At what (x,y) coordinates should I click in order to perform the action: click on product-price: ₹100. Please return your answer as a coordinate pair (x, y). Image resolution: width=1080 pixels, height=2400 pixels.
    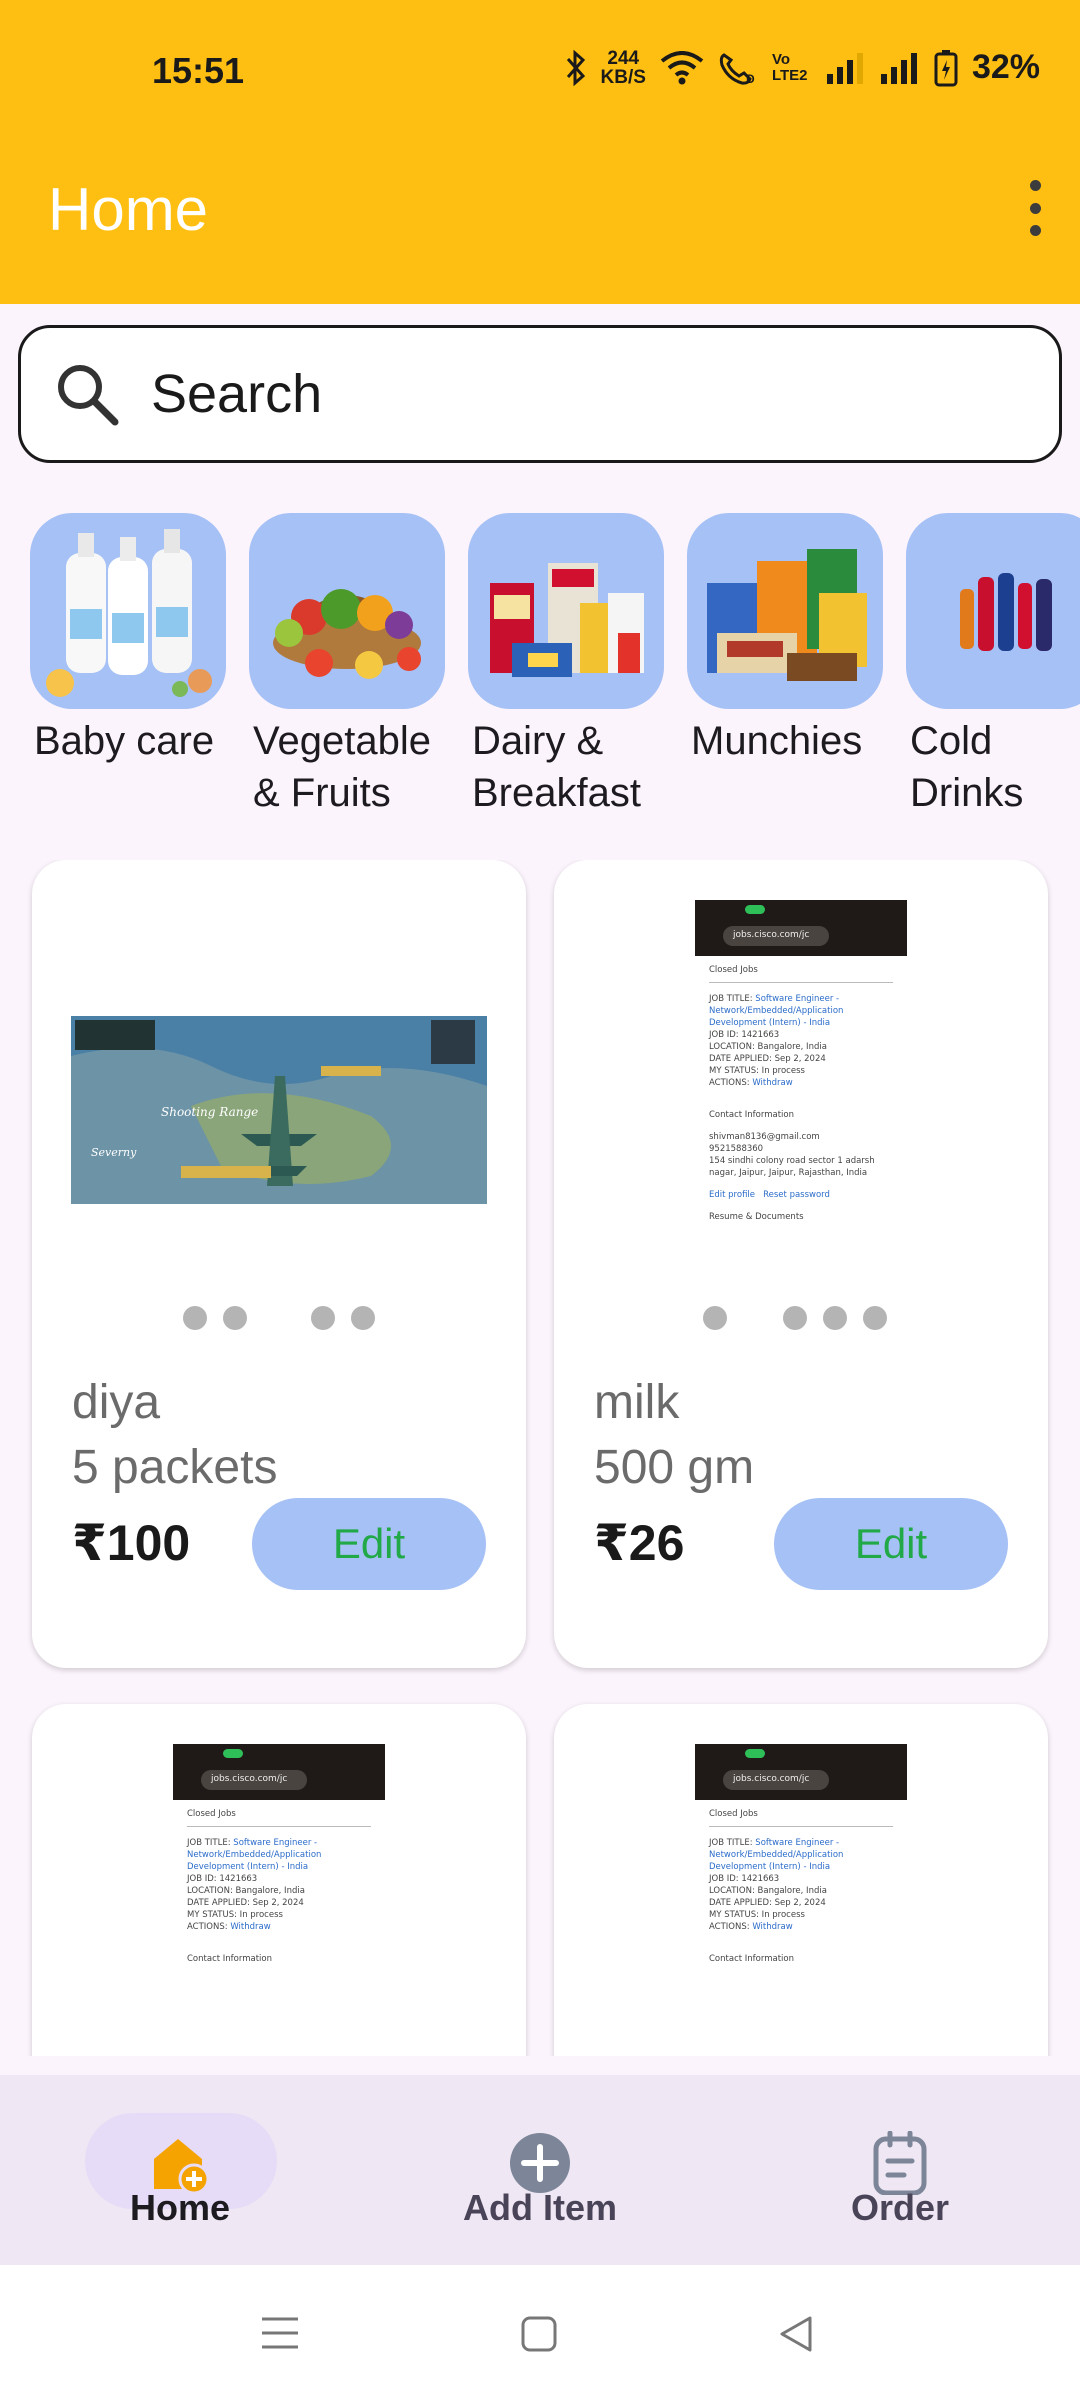
    Looking at the image, I should click on (131, 1543).